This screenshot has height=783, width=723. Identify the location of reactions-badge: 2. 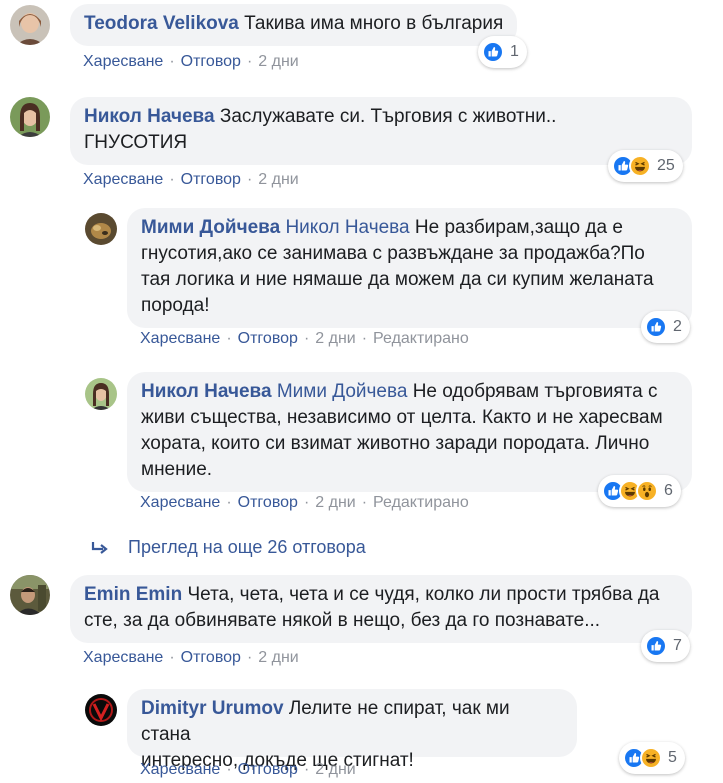
(665, 327).